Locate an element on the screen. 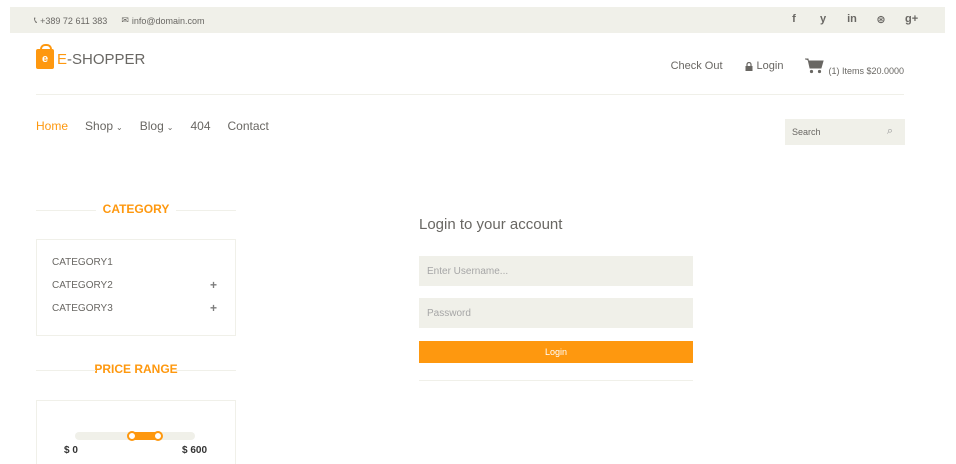  category-item: CATEGORY3 + is located at coordinates (134, 308).